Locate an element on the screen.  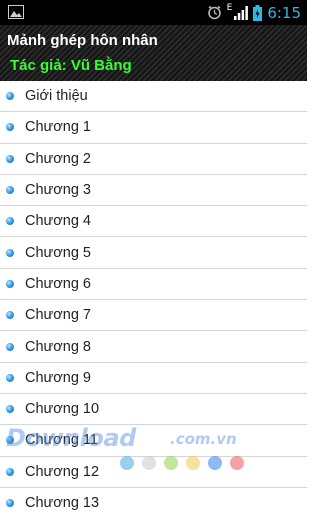
chapter-list-item: Chương 9 is located at coordinates (153, 378).